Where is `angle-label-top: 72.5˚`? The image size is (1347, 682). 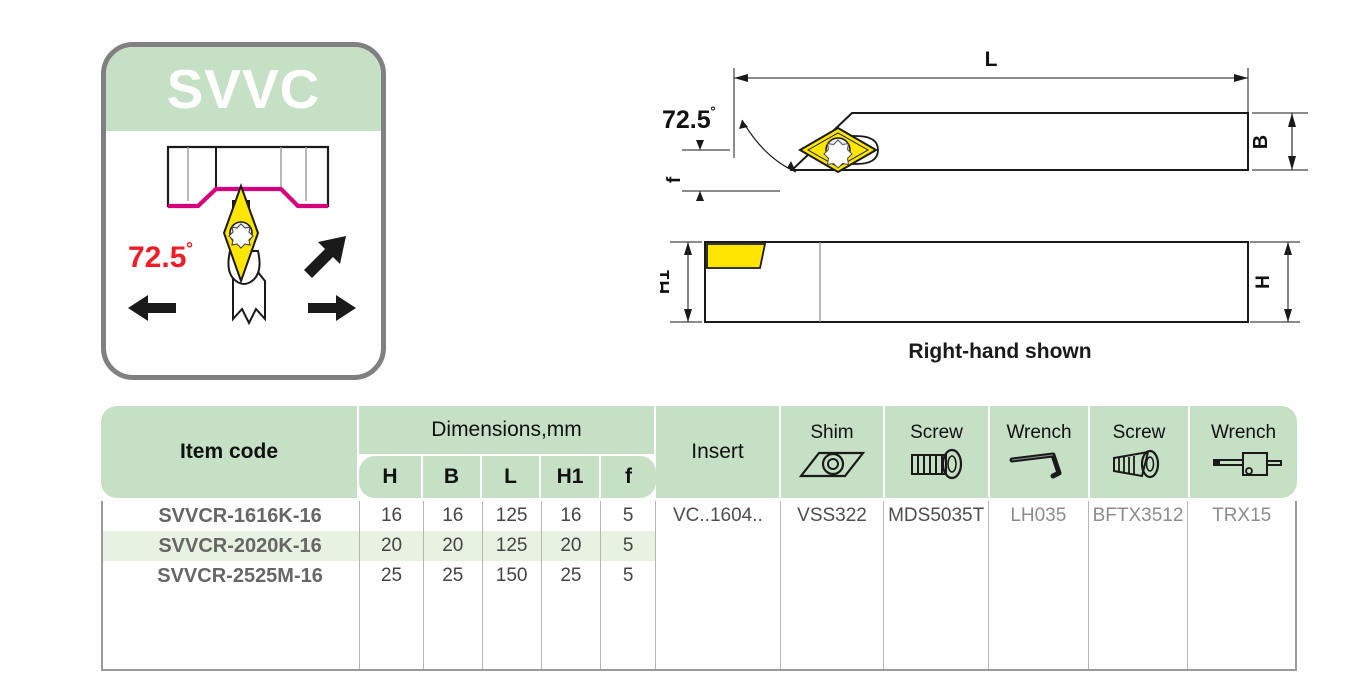 angle-label-top: 72.5˚ is located at coordinates (689, 119).